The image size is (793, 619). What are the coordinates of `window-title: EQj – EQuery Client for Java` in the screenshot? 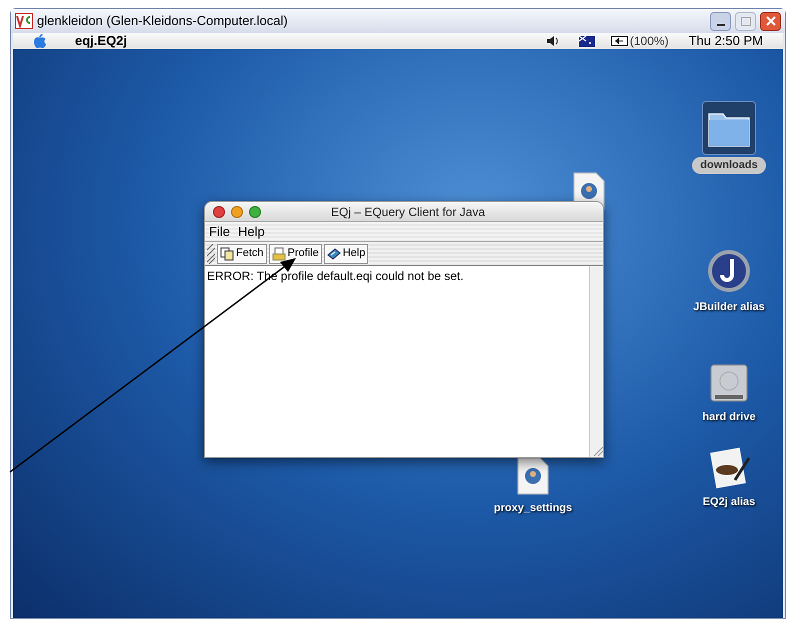 It's located at (408, 212).